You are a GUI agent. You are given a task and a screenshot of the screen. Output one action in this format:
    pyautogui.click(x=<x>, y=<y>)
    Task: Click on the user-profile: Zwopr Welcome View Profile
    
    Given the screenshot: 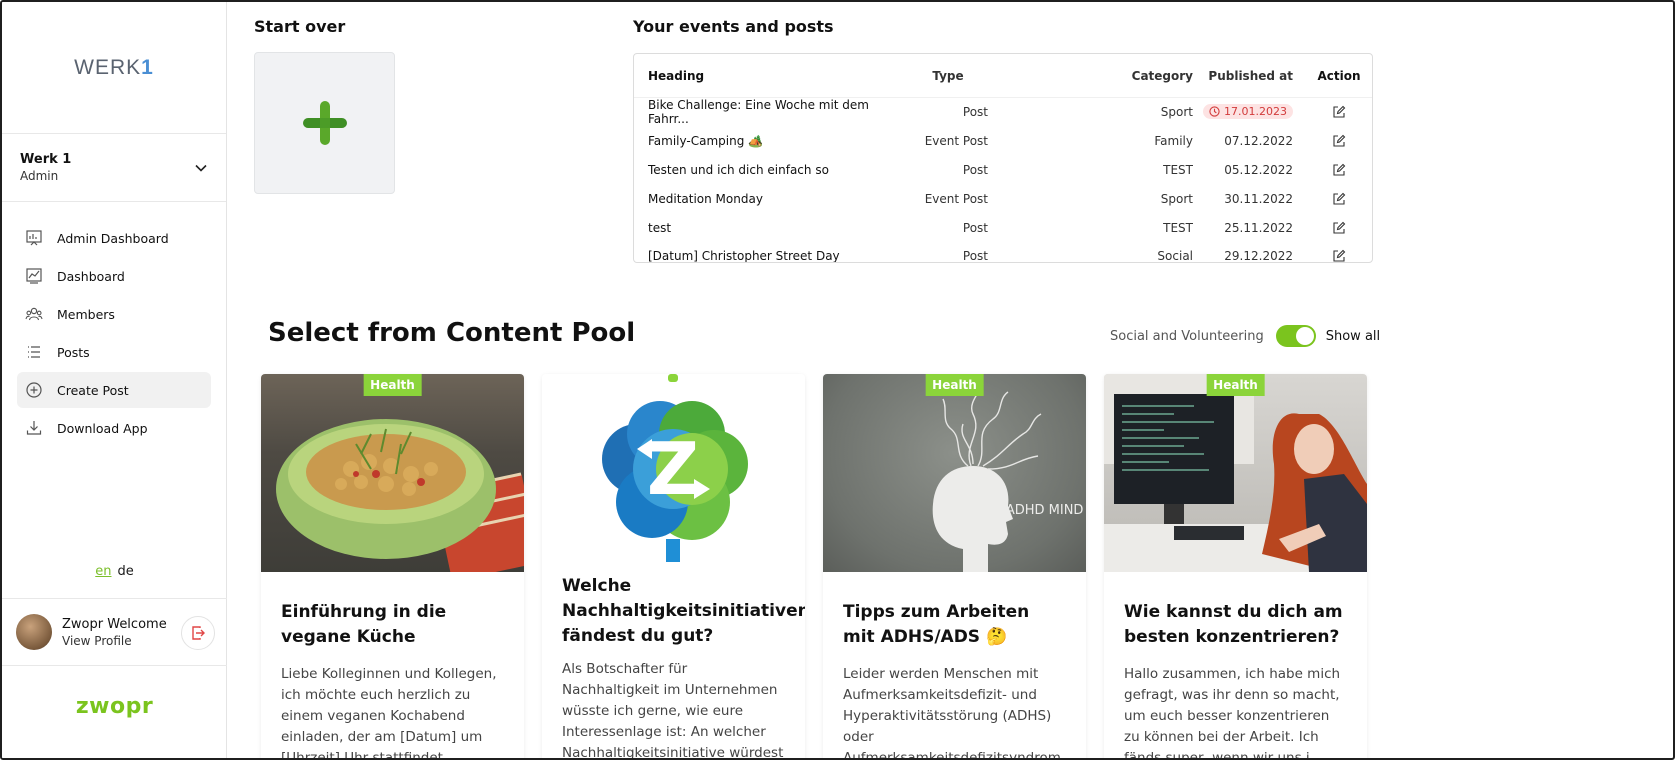 What is the action you would take?
    pyautogui.click(x=114, y=632)
    